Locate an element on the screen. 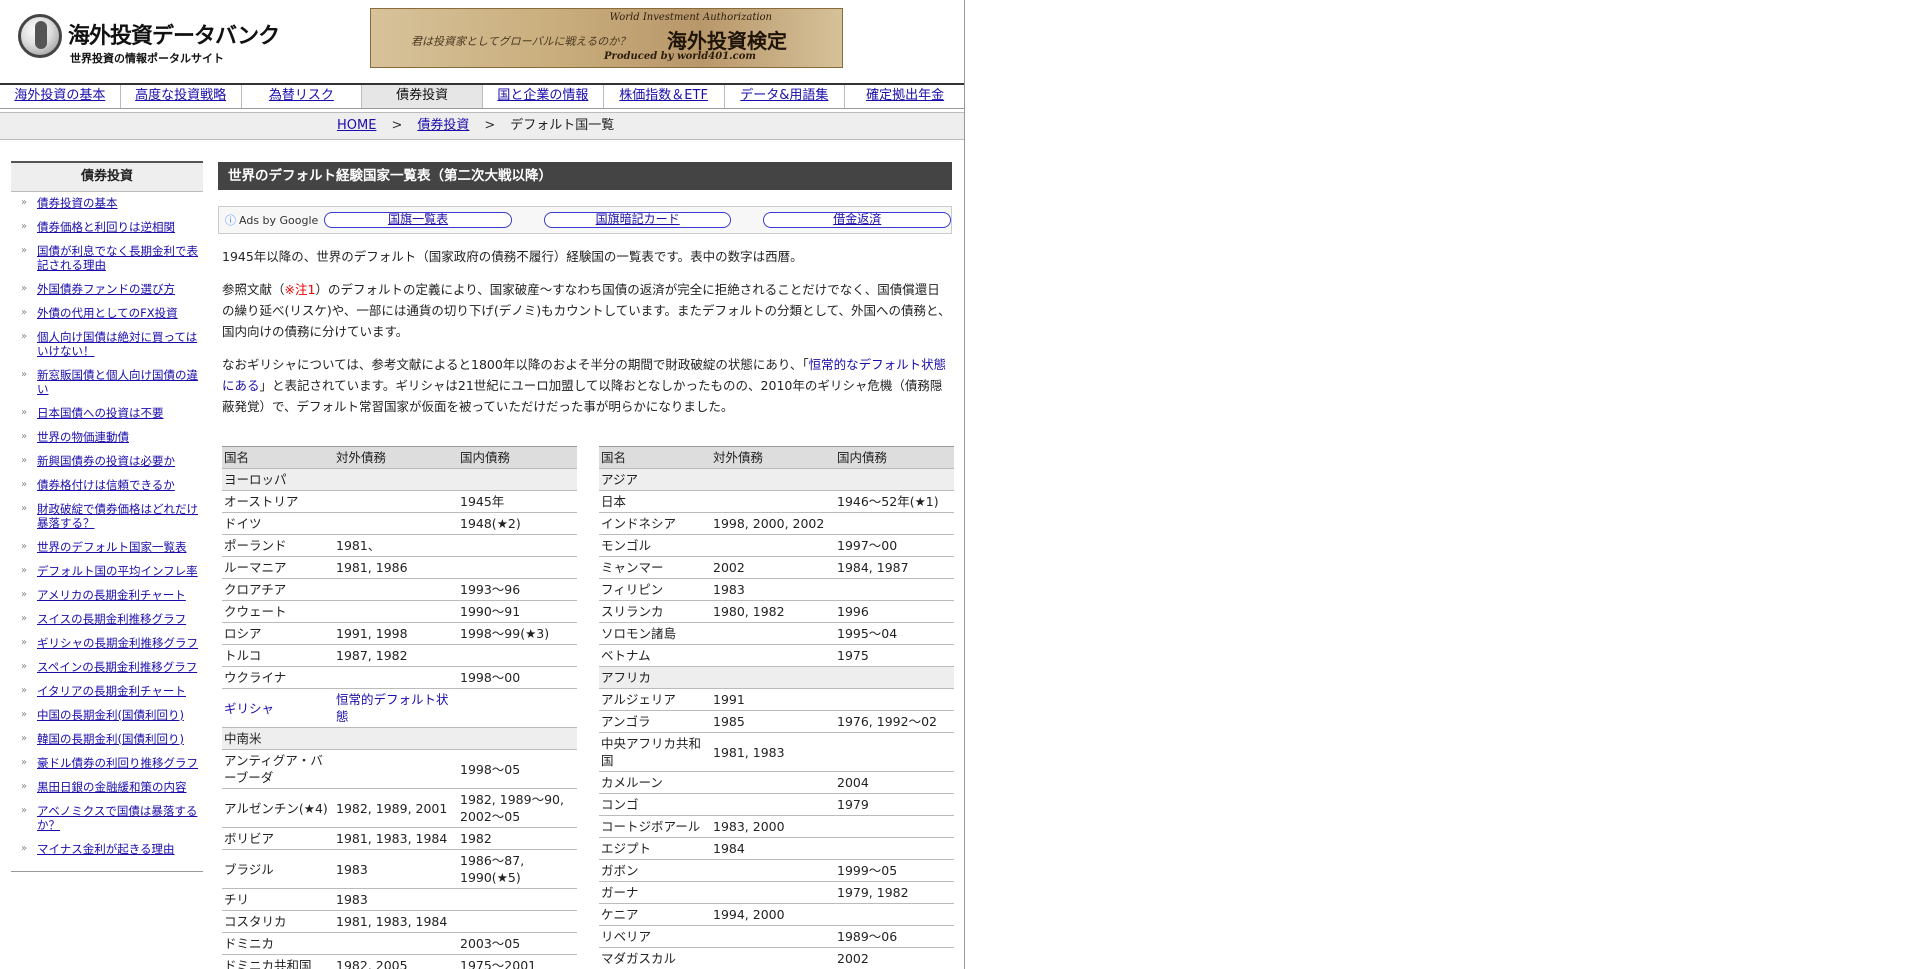  sidebar-link: 世界の物価連動債 is located at coordinates (83, 437).